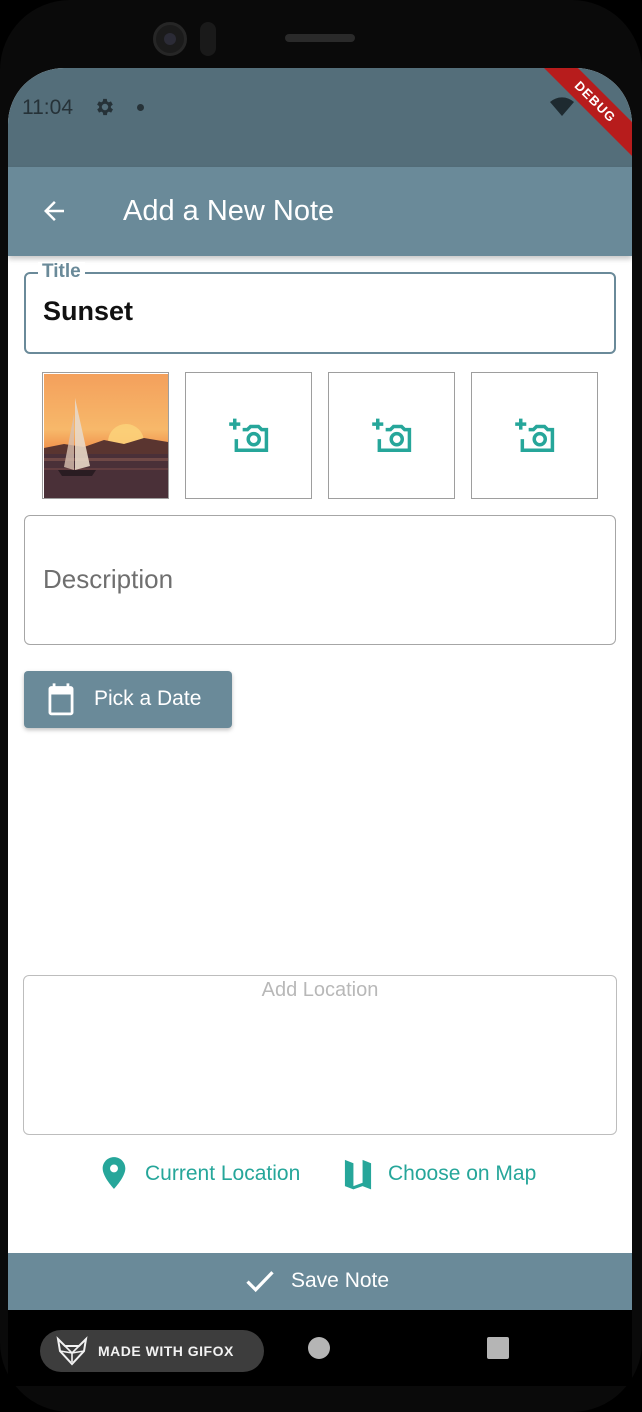 The width and height of the screenshot is (642, 1412). What do you see at coordinates (229, 211) in the screenshot?
I see `page-title: Add a New Note` at bounding box center [229, 211].